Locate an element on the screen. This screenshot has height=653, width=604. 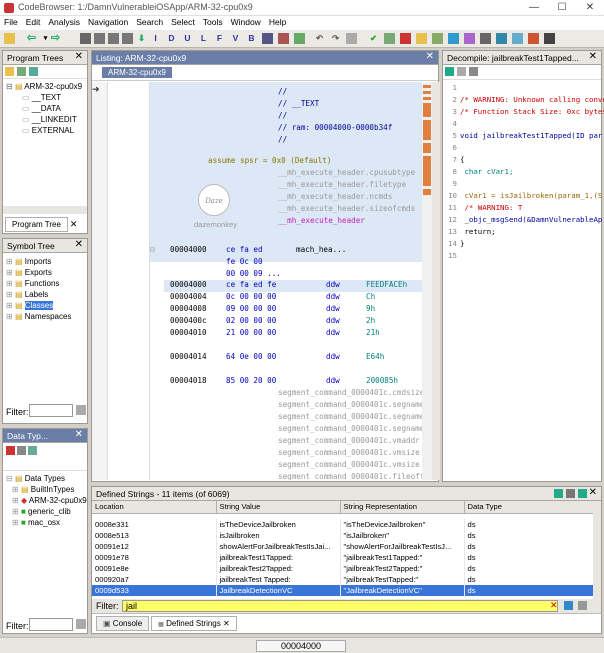
listing-tab: ARM-32-cpu0x9 is located at coordinates (137, 72).